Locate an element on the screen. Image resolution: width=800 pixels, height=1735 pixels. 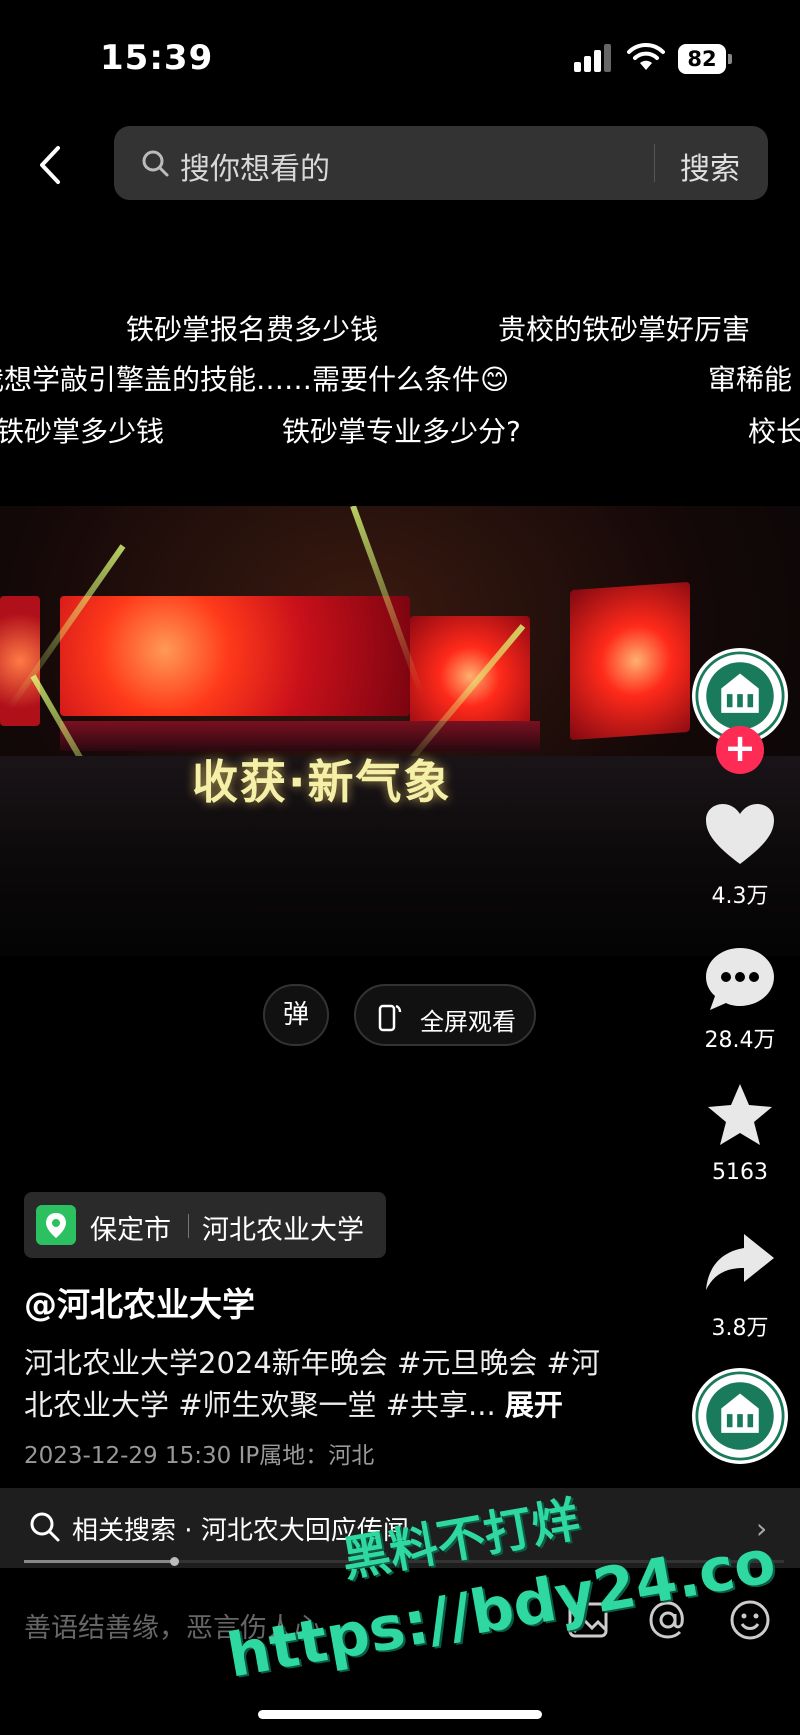
favorite-count: 5163 is located at coordinates (740, 1172).